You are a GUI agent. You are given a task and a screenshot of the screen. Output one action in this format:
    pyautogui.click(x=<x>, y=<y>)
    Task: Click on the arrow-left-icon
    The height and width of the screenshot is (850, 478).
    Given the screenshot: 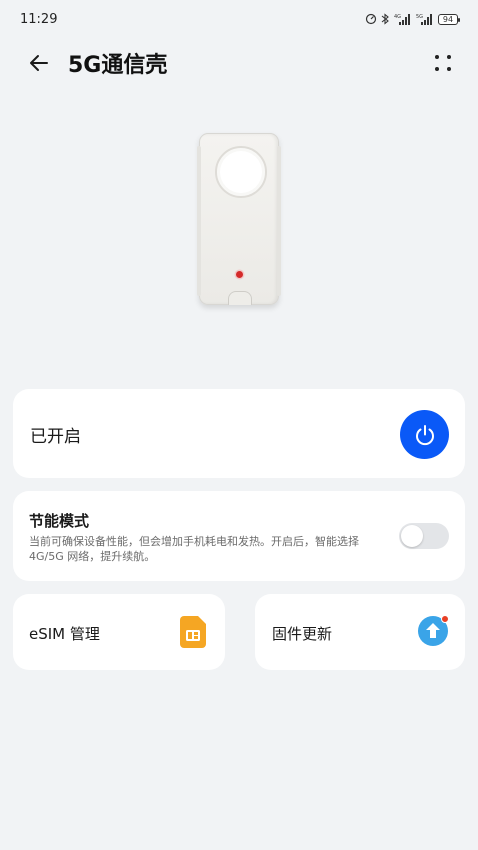 What is the action you would take?
    pyautogui.click(x=39, y=63)
    